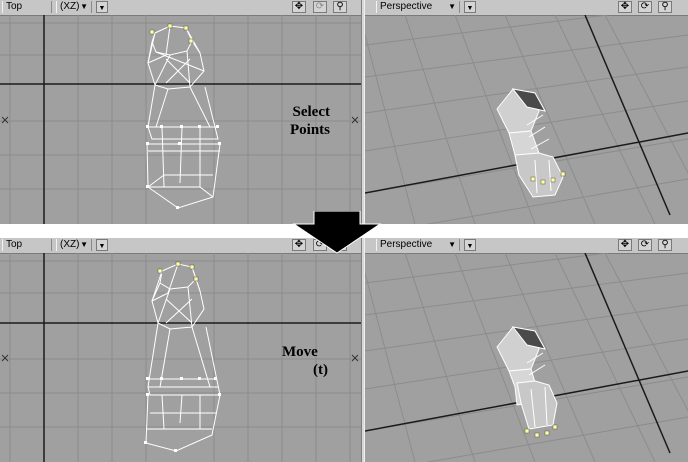  I want to click on step-caption: Select Points, so click(306, 121).